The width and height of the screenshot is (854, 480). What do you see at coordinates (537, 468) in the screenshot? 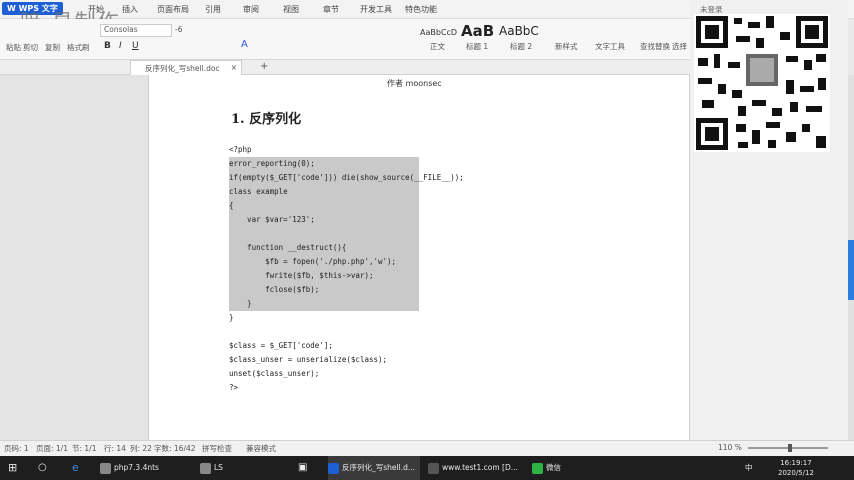
I see `wechat-icon` at bounding box center [537, 468].